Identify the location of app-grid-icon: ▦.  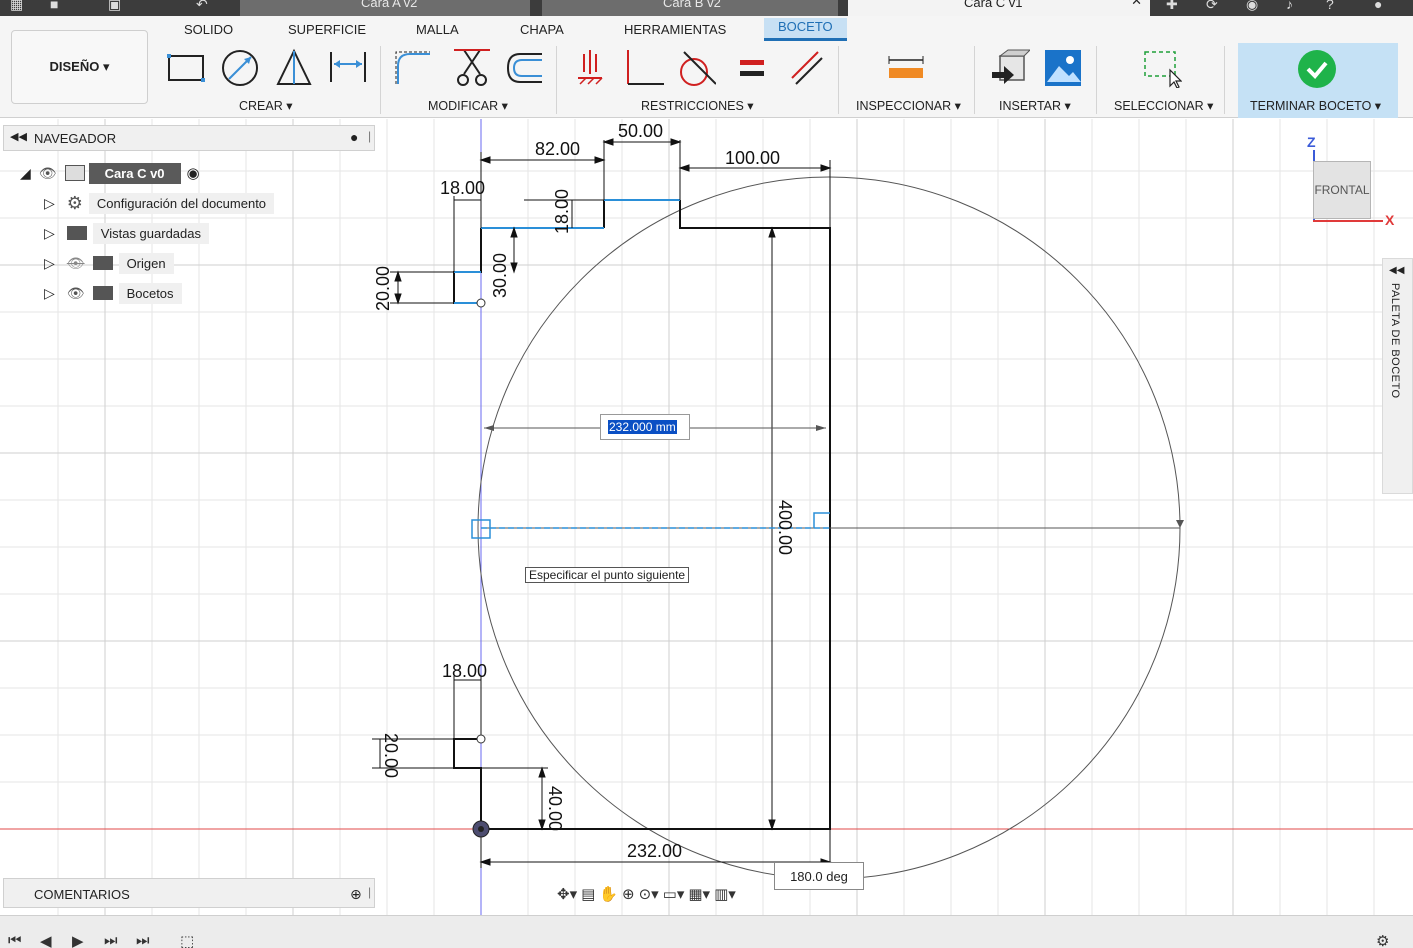
(16, 6).